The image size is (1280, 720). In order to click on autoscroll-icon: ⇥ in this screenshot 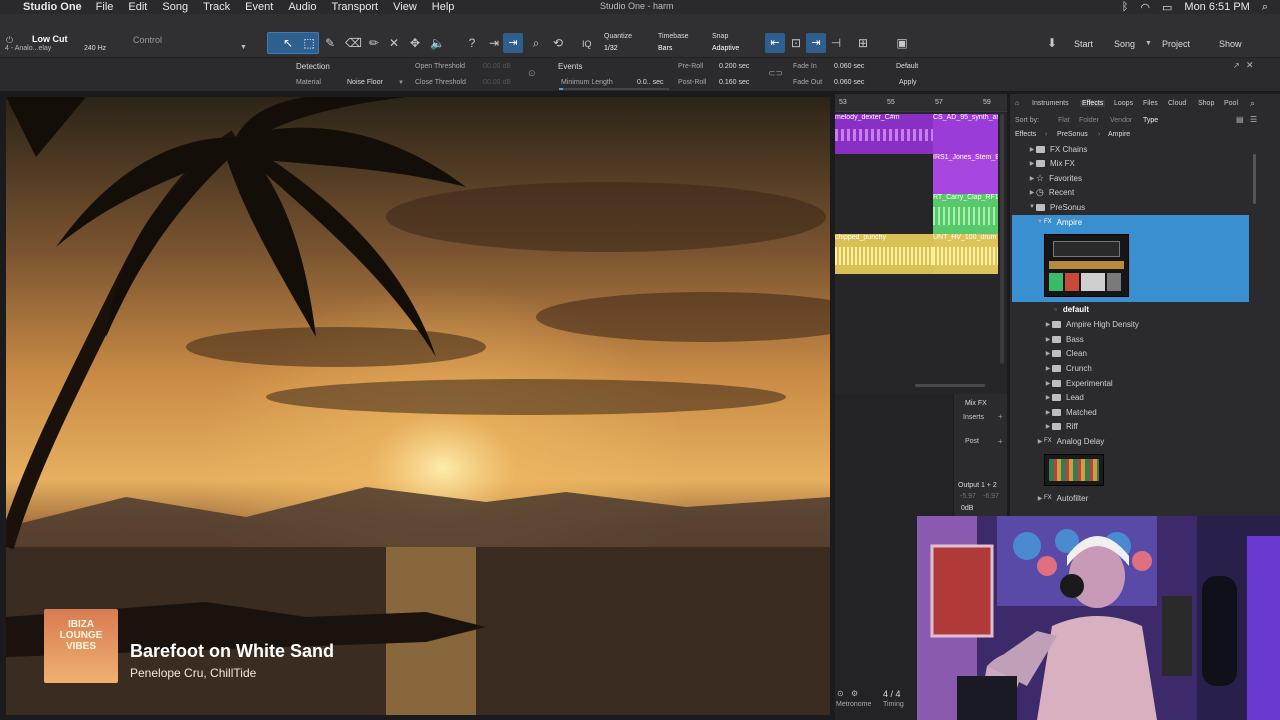, I will do `click(494, 43)`.